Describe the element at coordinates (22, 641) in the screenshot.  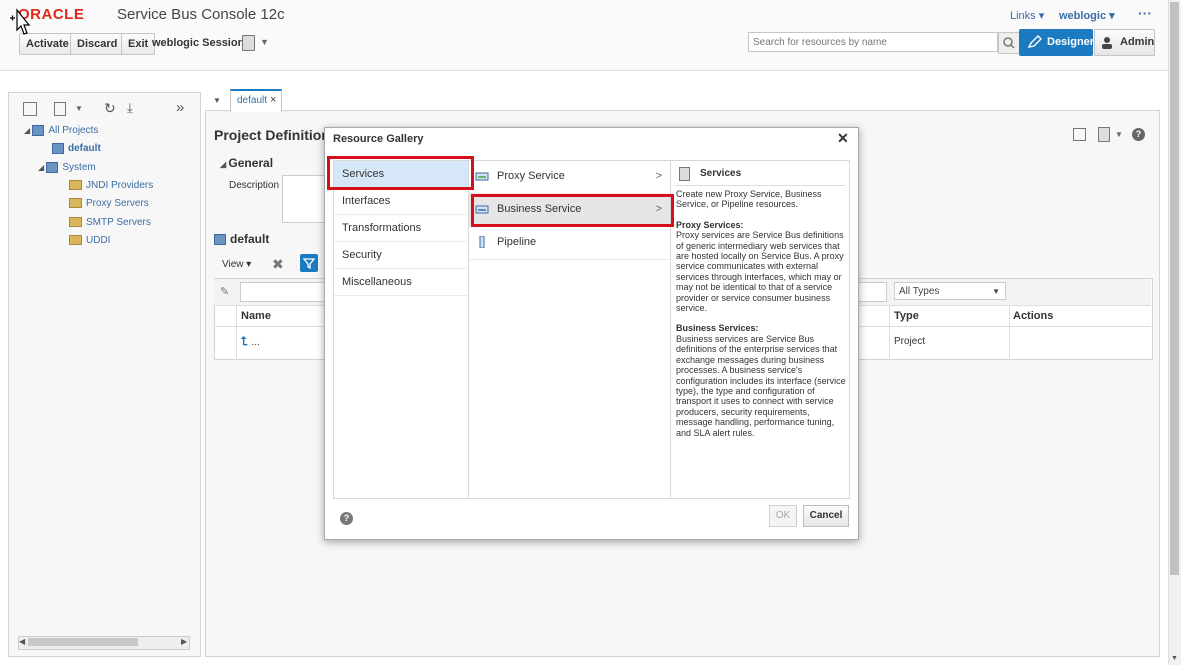
I see `scroll-left-icon: ◀` at that location.